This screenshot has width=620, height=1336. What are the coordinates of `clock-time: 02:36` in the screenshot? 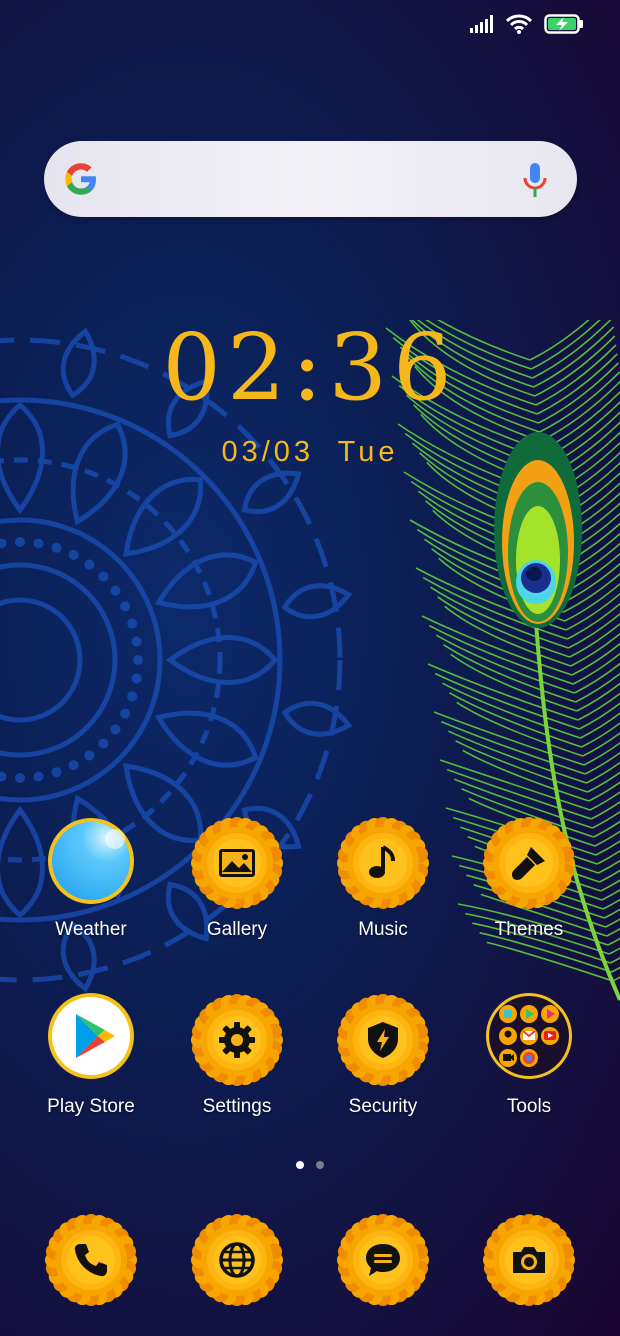 It's located at (310, 368).